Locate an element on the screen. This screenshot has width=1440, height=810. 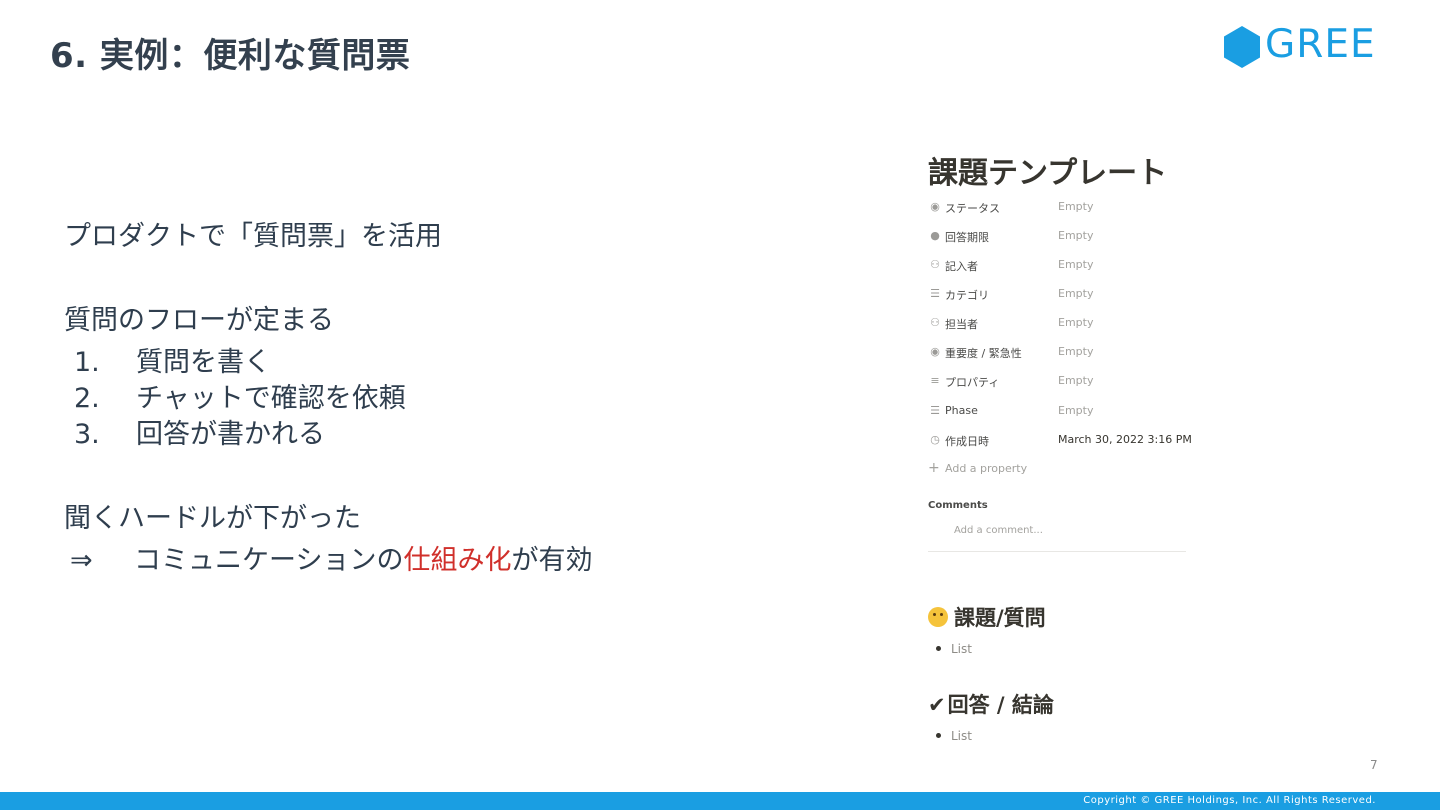
clock-outline-icon: ◷ is located at coordinates (935, 439).